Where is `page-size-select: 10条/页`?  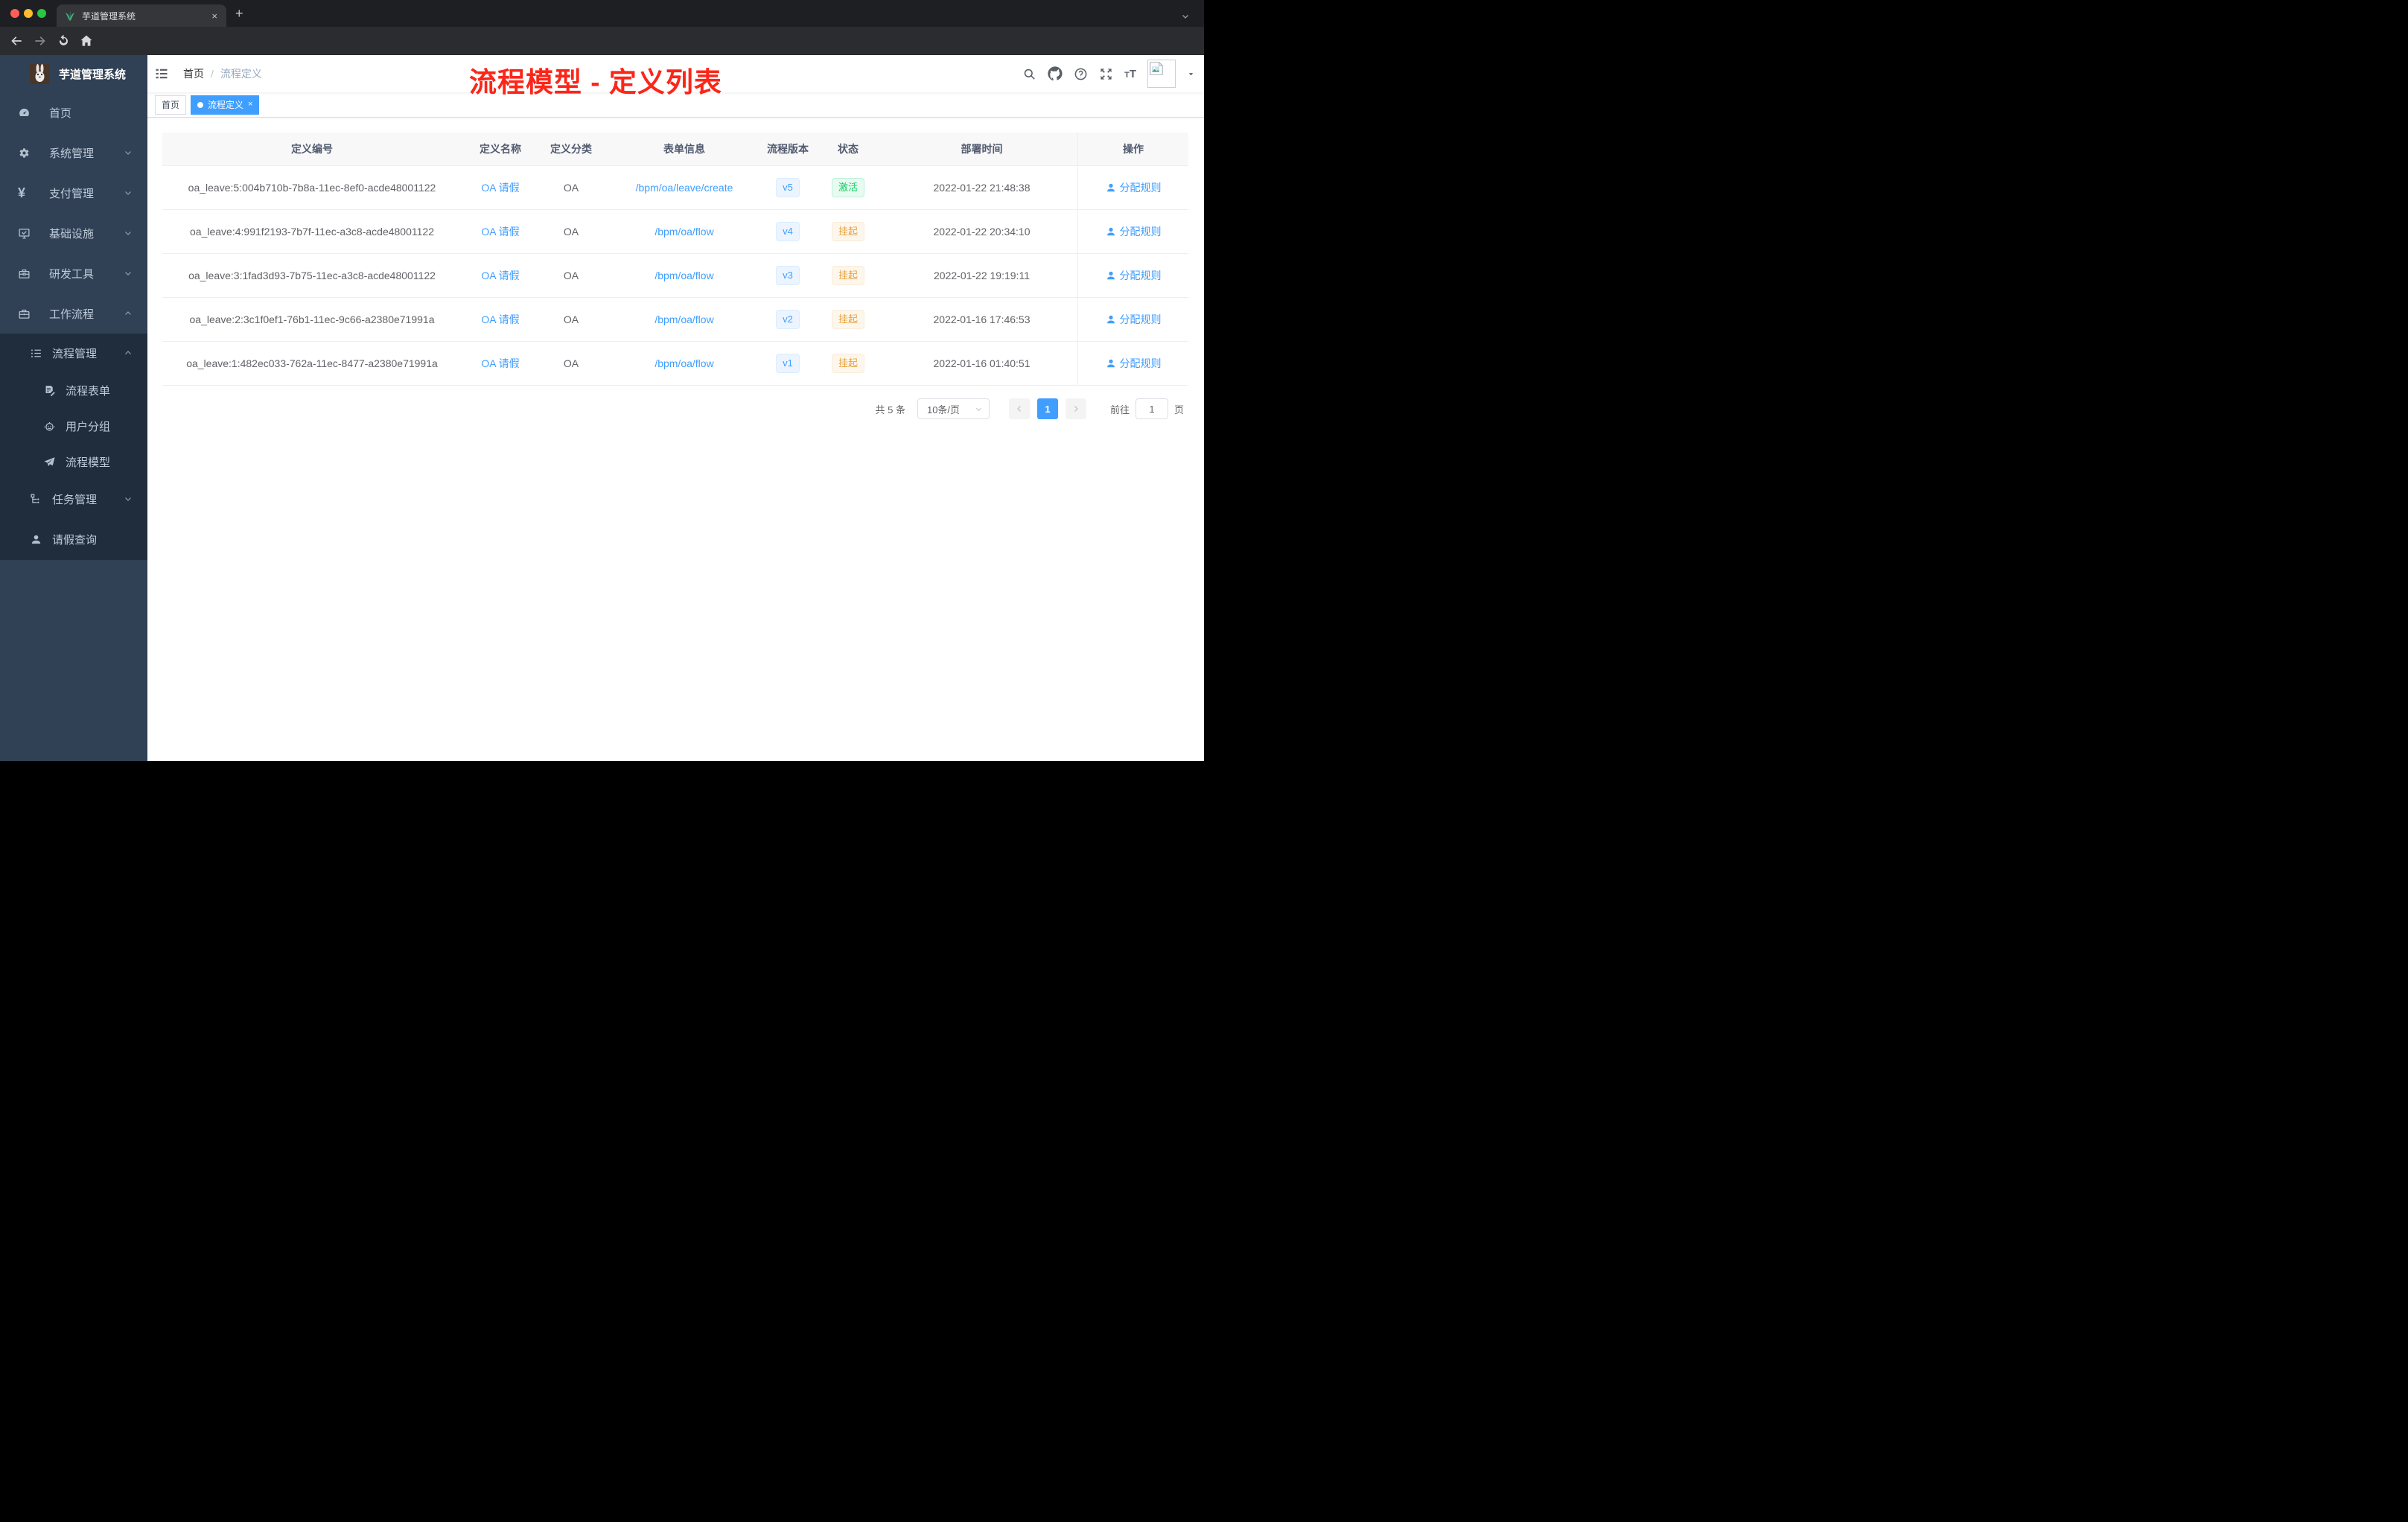
page-size-select: 10条/页 is located at coordinates (953, 408).